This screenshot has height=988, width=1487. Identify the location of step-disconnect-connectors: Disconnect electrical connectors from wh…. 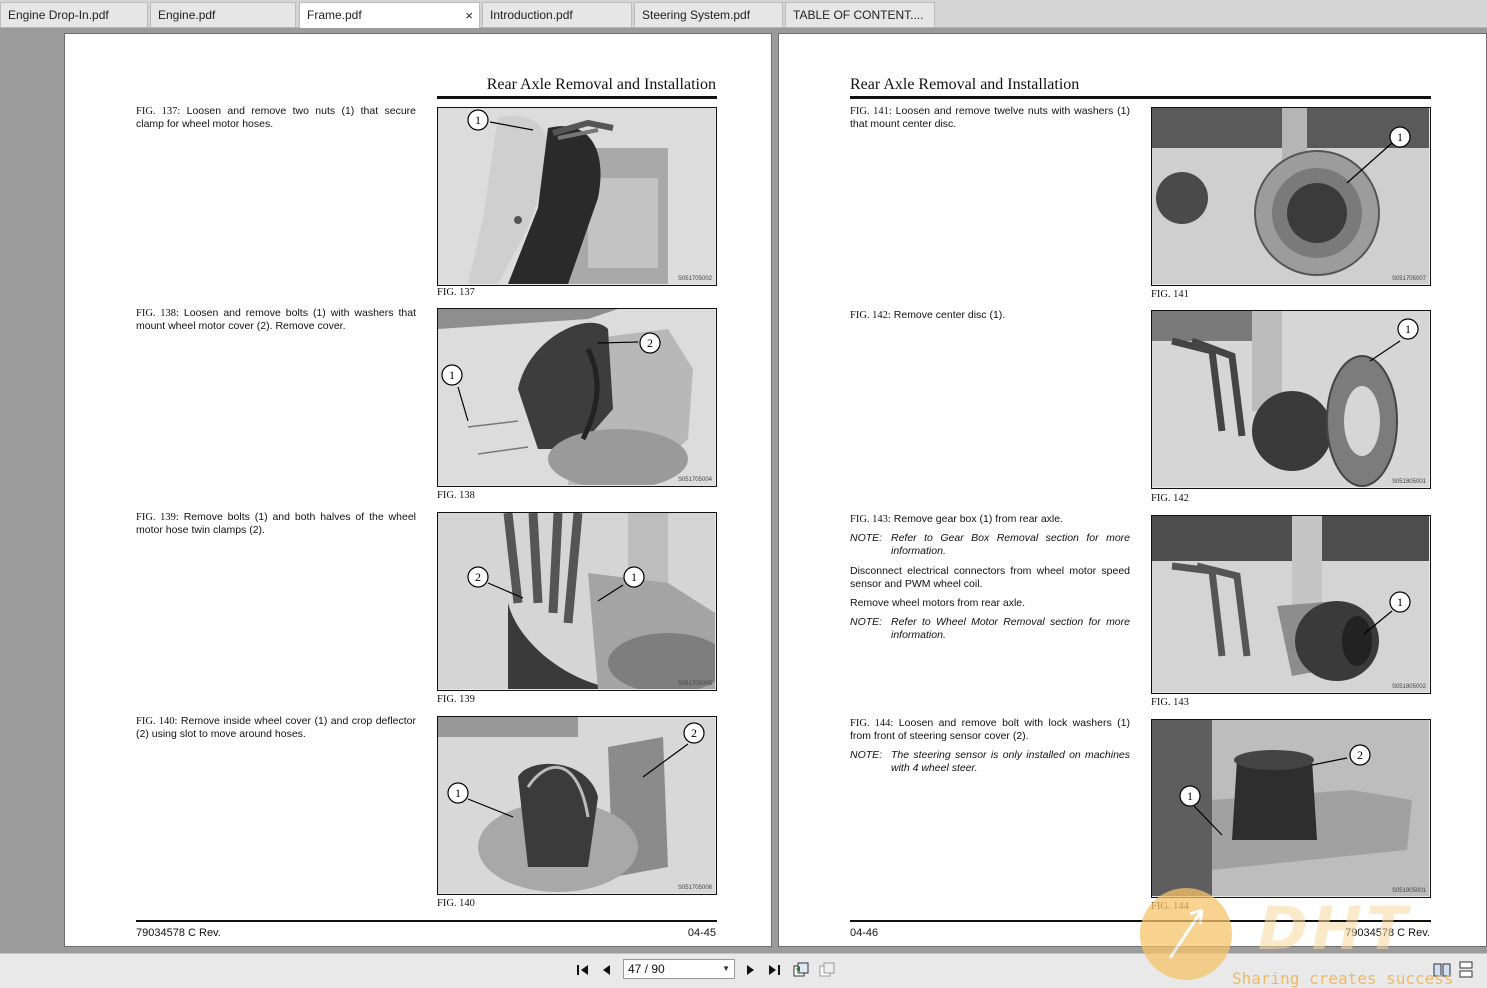
(990, 577).